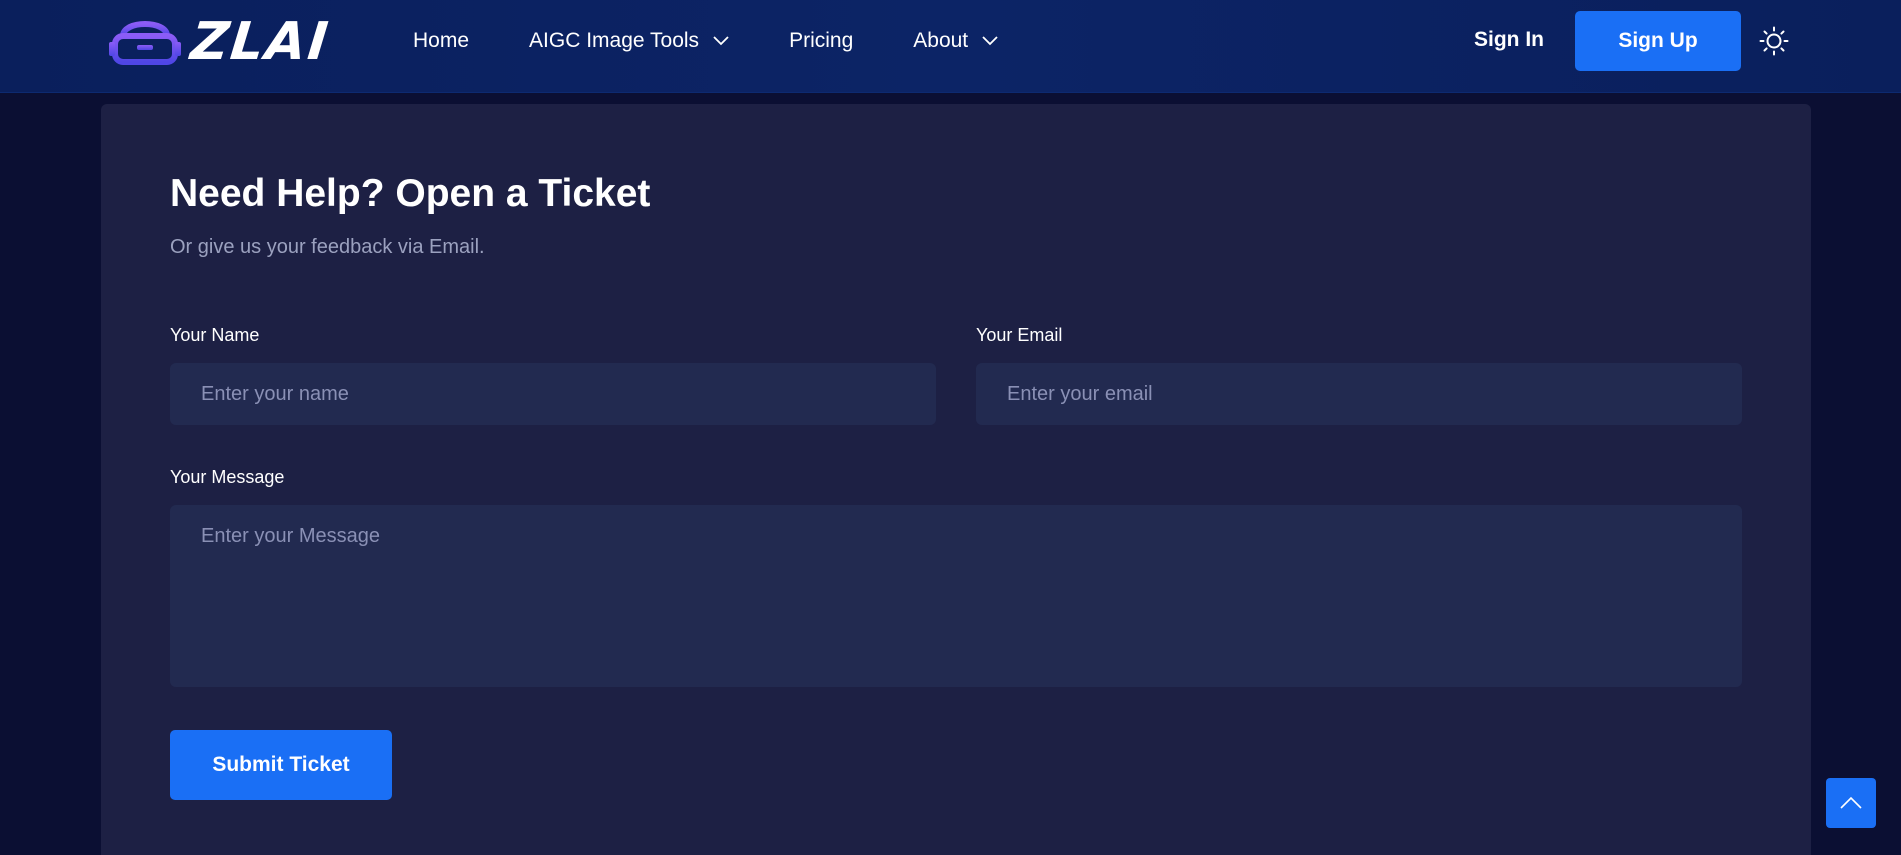 Image resolution: width=1901 pixels, height=855 pixels. I want to click on page-subtitle: Or give us your feedback via Email., so click(327, 247).